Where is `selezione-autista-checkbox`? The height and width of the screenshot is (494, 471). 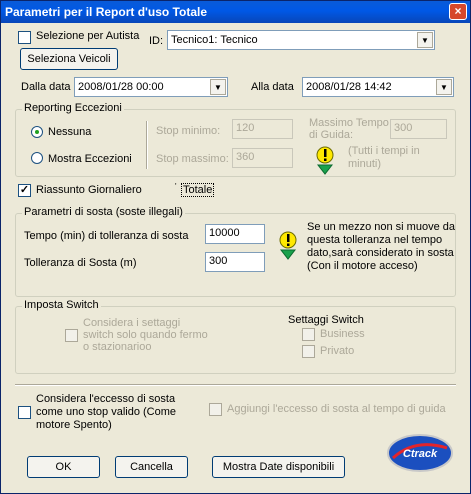
selezione-autista-checkbox is located at coordinates (24, 37).